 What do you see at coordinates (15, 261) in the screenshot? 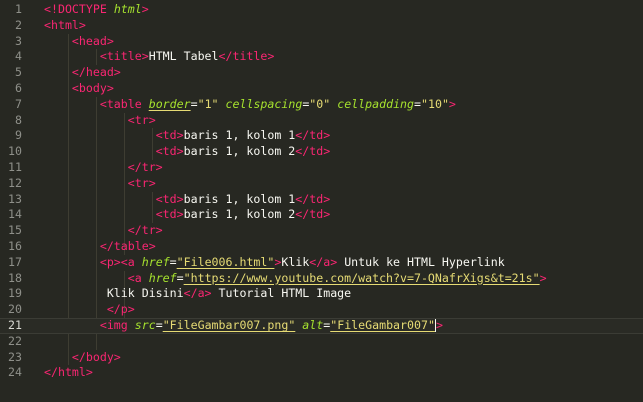
I see `line-number: 17` at bounding box center [15, 261].